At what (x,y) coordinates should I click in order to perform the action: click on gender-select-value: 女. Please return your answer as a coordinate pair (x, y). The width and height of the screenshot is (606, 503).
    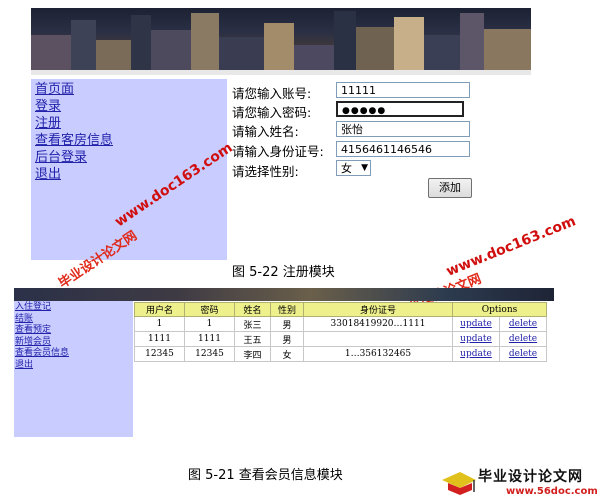
    Looking at the image, I should click on (346, 168).